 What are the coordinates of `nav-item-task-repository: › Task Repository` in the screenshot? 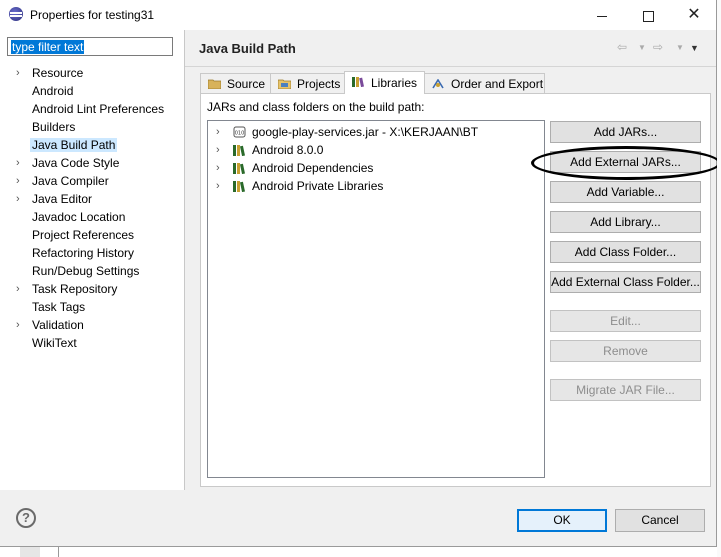 It's located at (92, 289).